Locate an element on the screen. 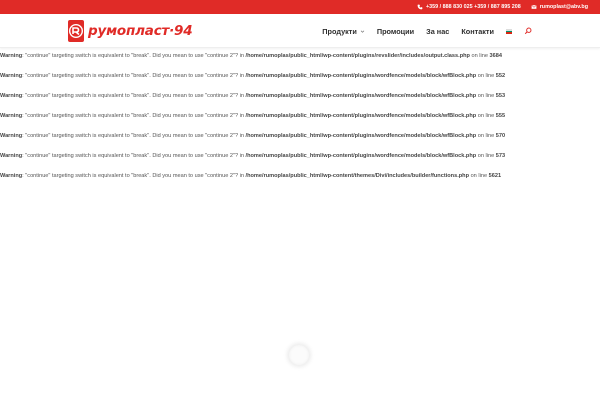  loading-spinner-icon is located at coordinates (299, 355).